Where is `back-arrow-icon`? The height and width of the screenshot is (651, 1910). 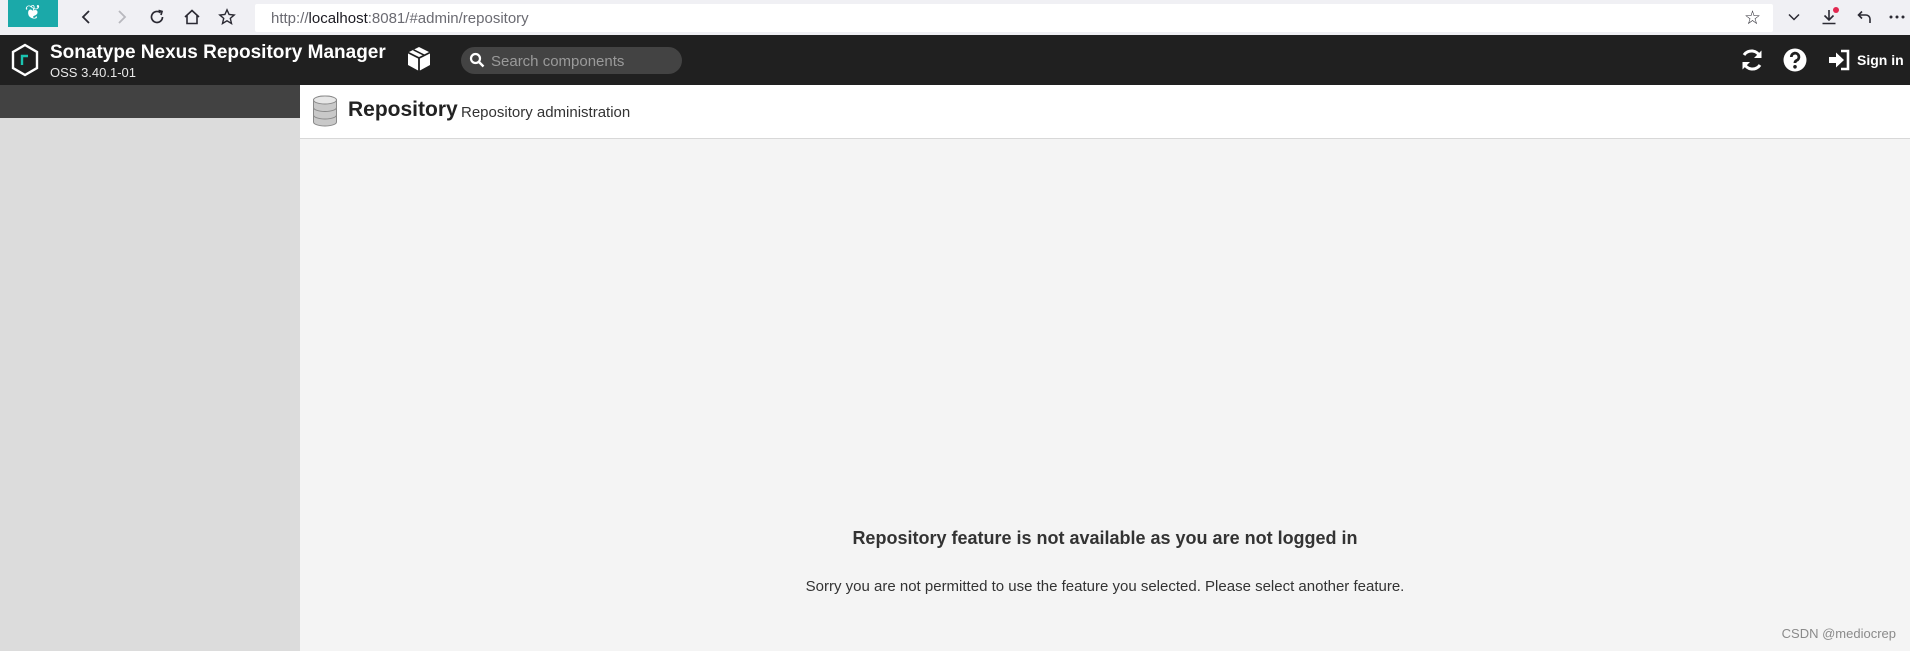
back-arrow-icon is located at coordinates (85, 17).